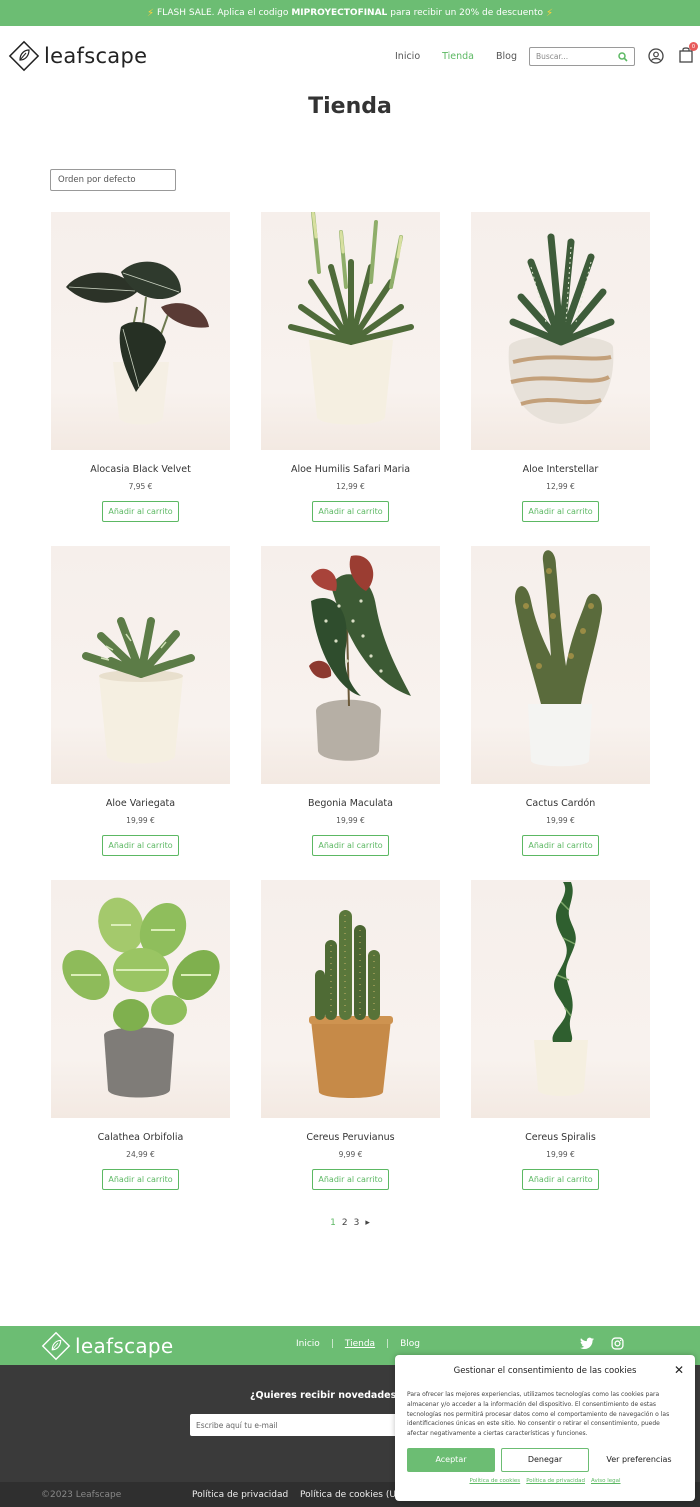 Image resolution: width=700 pixels, height=1507 pixels. What do you see at coordinates (345, 1223) in the screenshot?
I see `page-link-2: 2` at bounding box center [345, 1223].